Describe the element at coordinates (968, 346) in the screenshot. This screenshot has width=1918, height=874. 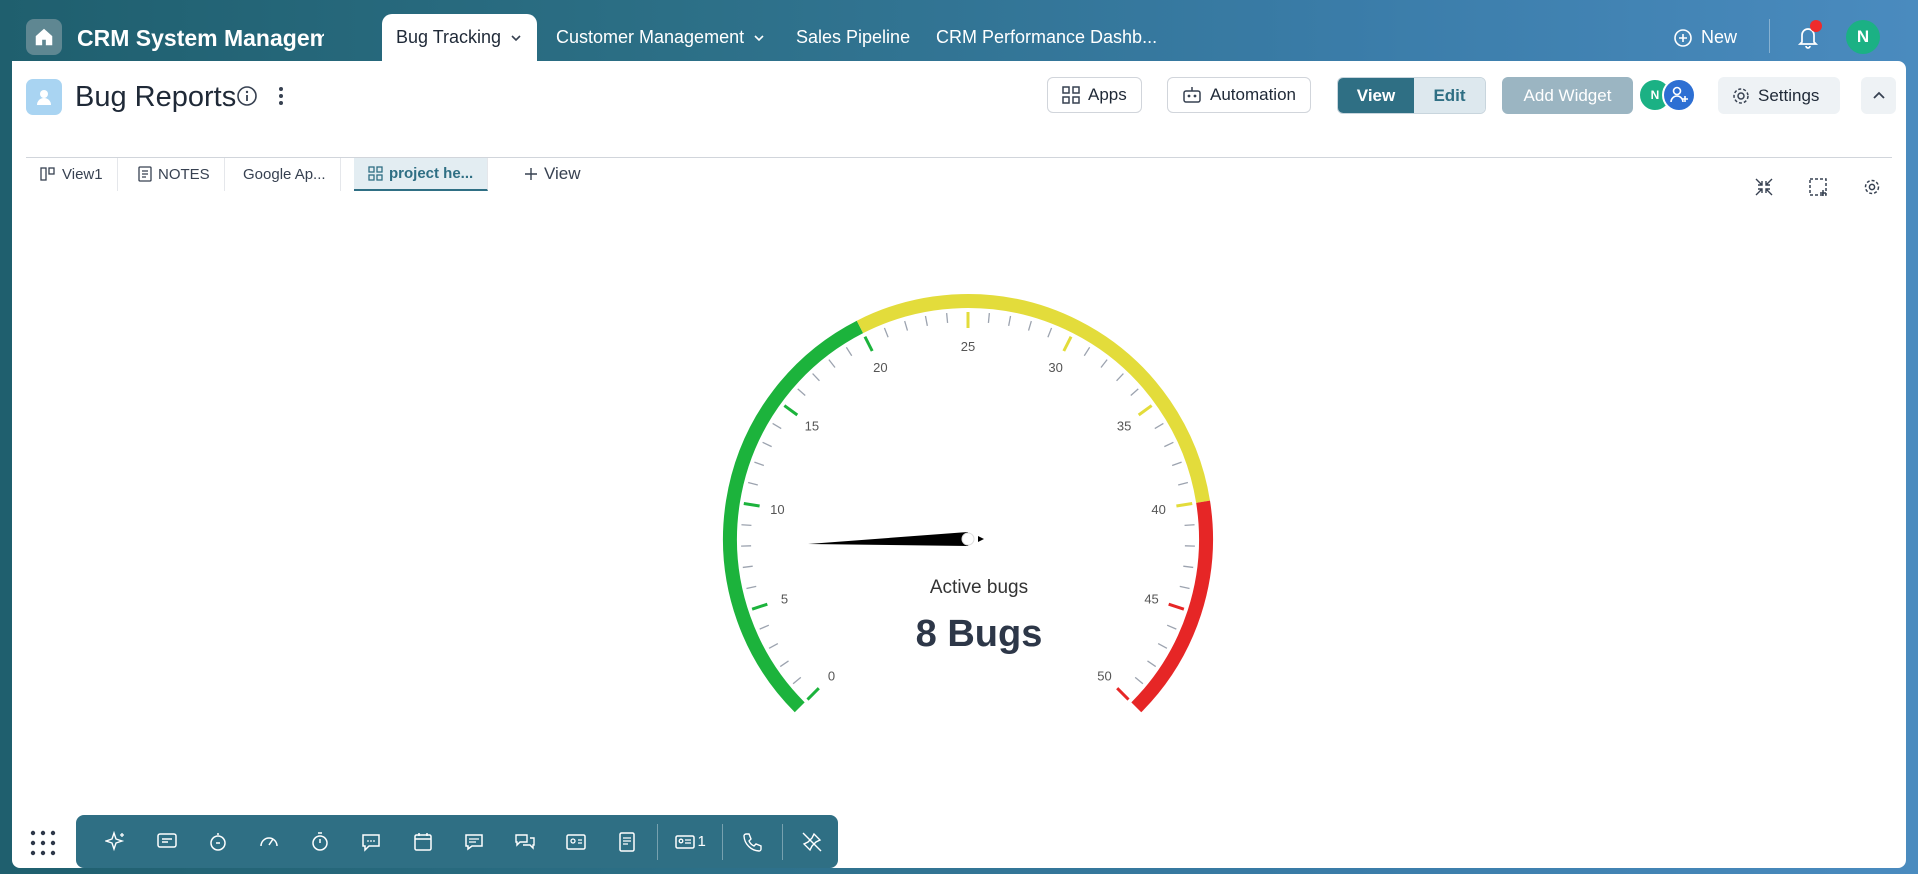
I see `gauge-tick-label: 25` at that location.